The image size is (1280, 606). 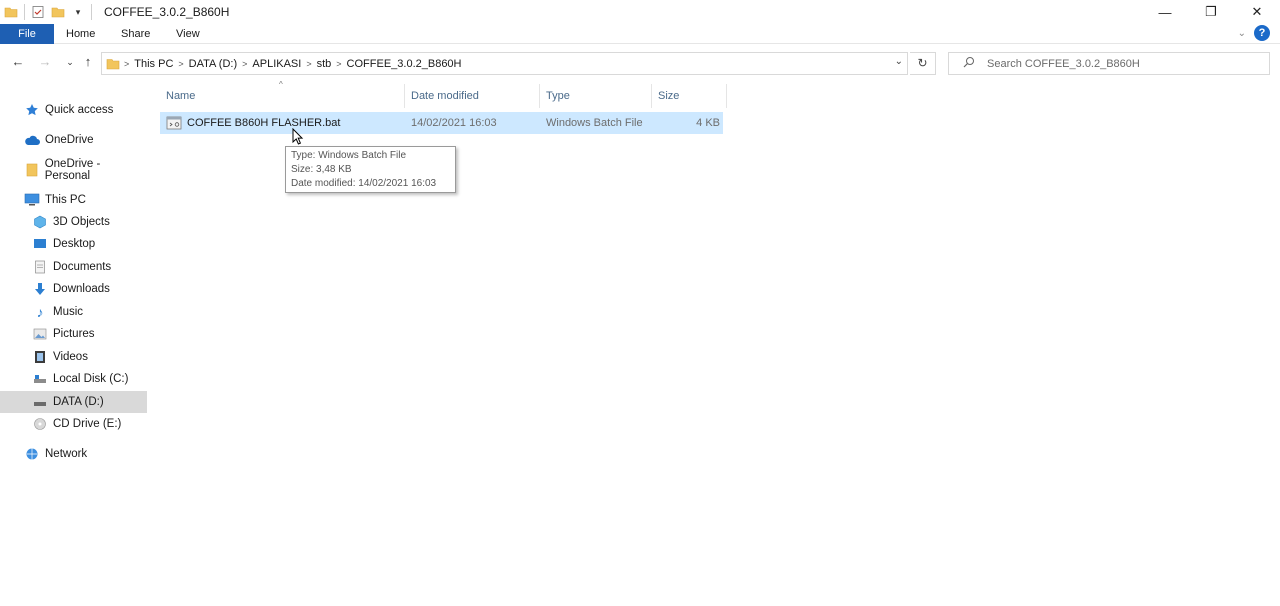 I want to click on nav-item-label: Desktop, so click(x=74, y=244).